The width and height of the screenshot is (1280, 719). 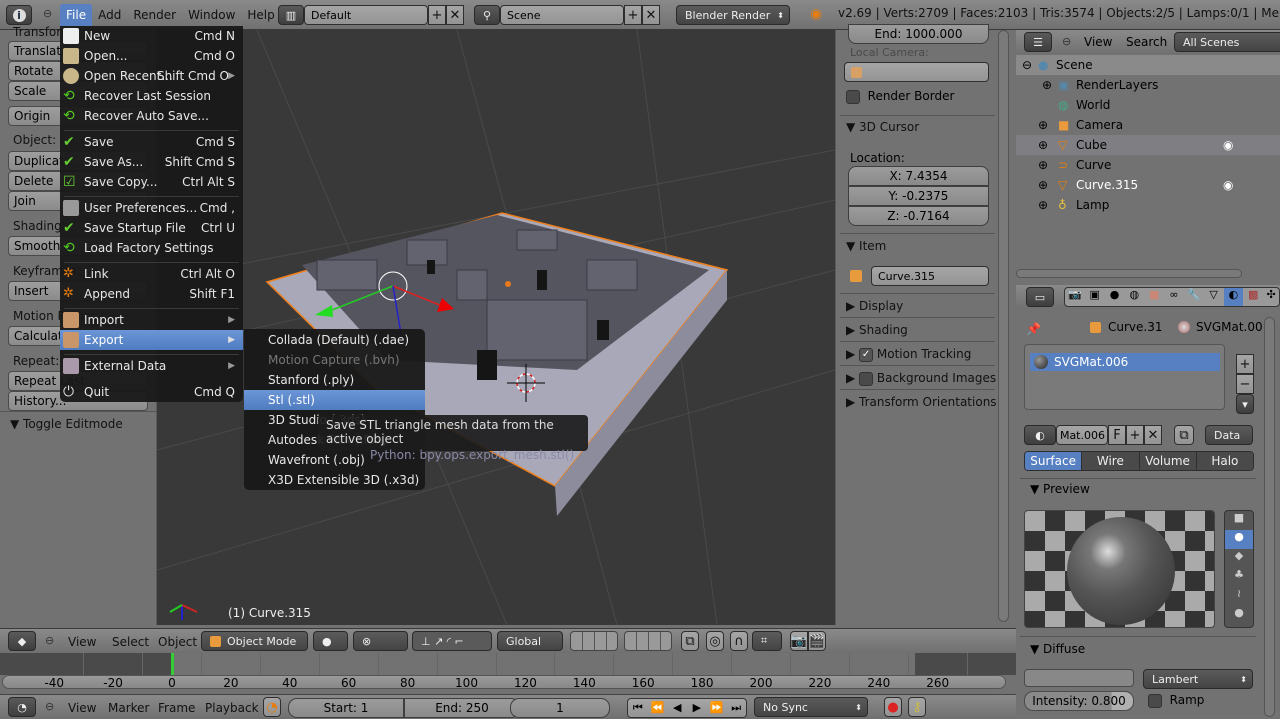 I want to click on 3d-cursor-header: ▼ 3D Cursor, so click(x=882, y=127).